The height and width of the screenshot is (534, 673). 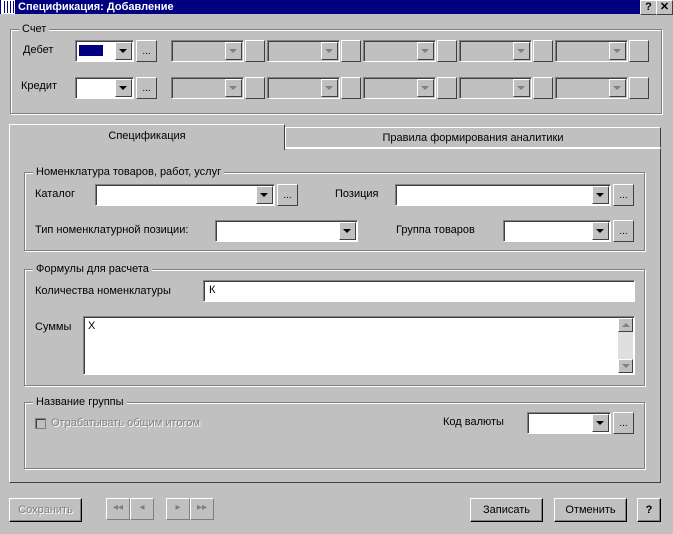 What do you see at coordinates (419, 291) in the screenshot?
I see `quantity-formula-input: К` at bounding box center [419, 291].